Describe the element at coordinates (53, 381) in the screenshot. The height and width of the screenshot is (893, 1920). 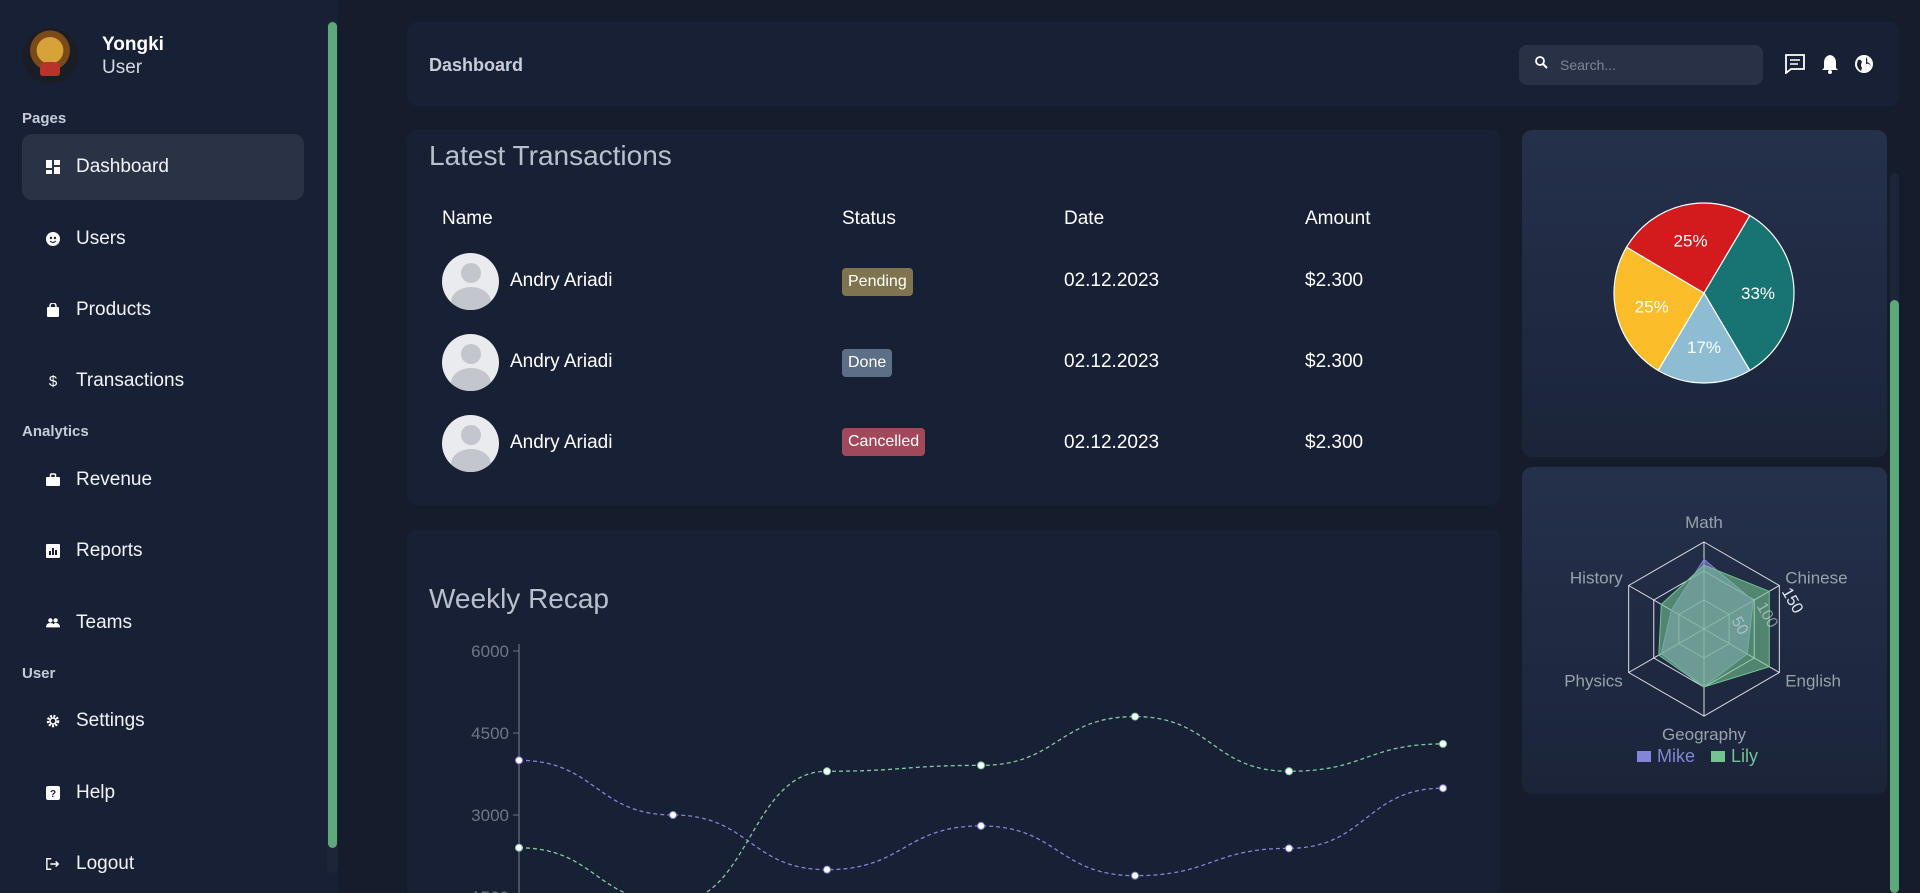
I see `dollar-icon: $` at that location.